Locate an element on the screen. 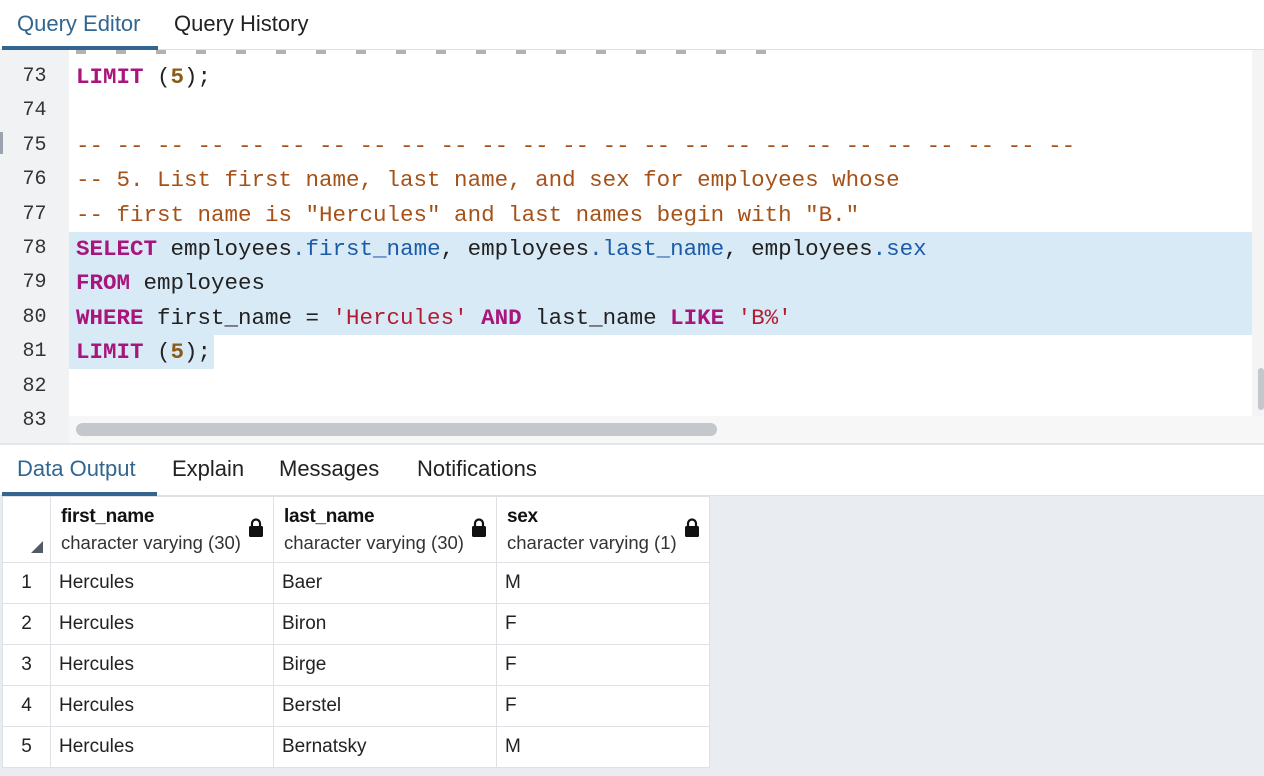 The image size is (1264, 776). column-type: character varying (1) is located at coordinates (592, 542).